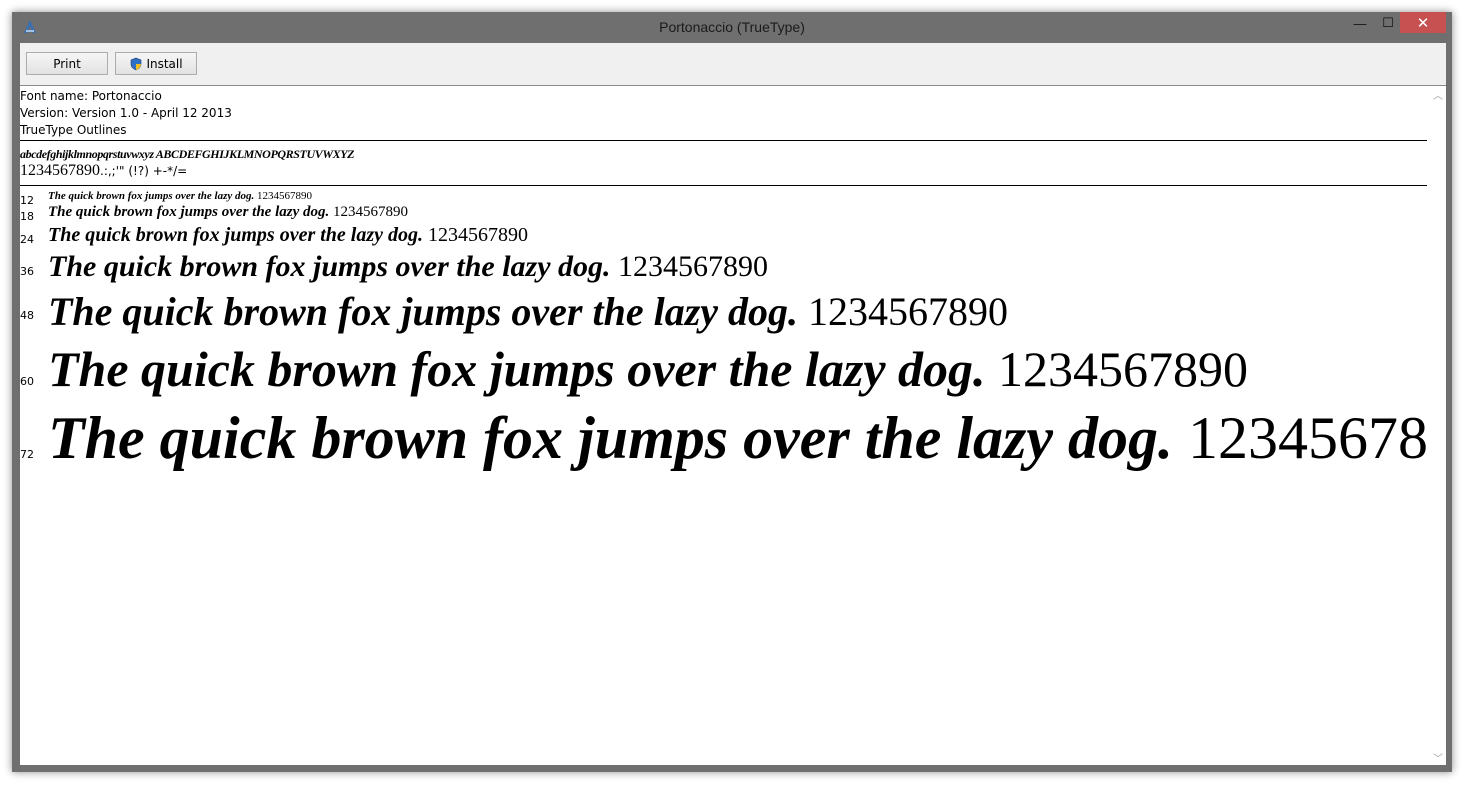 The image size is (1472, 791). What do you see at coordinates (1423, 22) in the screenshot?
I see `close-button: ✕` at bounding box center [1423, 22].